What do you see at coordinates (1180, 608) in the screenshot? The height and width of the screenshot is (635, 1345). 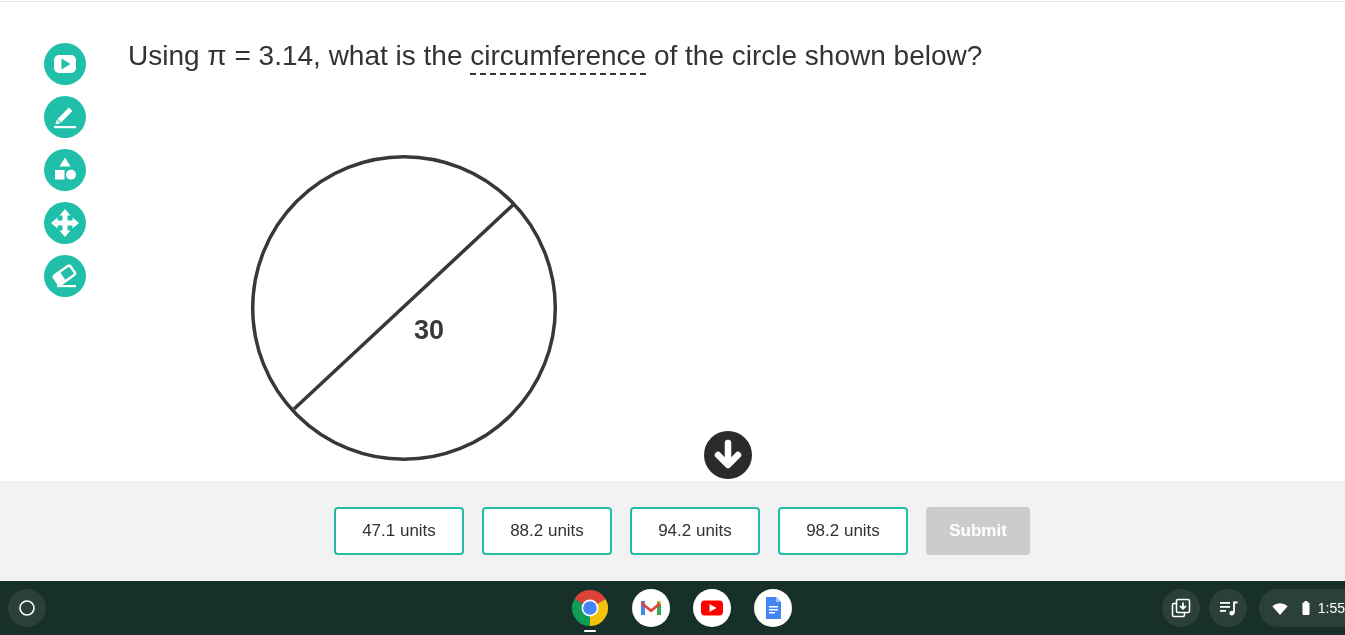 I see `stacked-squares-icon` at bounding box center [1180, 608].